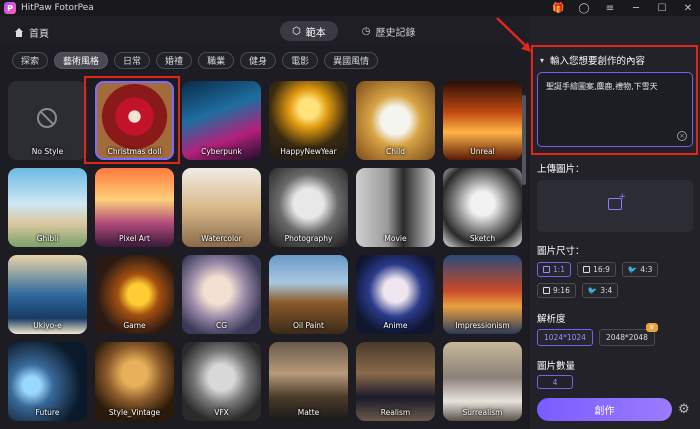  What do you see at coordinates (221, 120) in the screenshot?
I see `style-card: Cyberpunk` at bounding box center [221, 120].